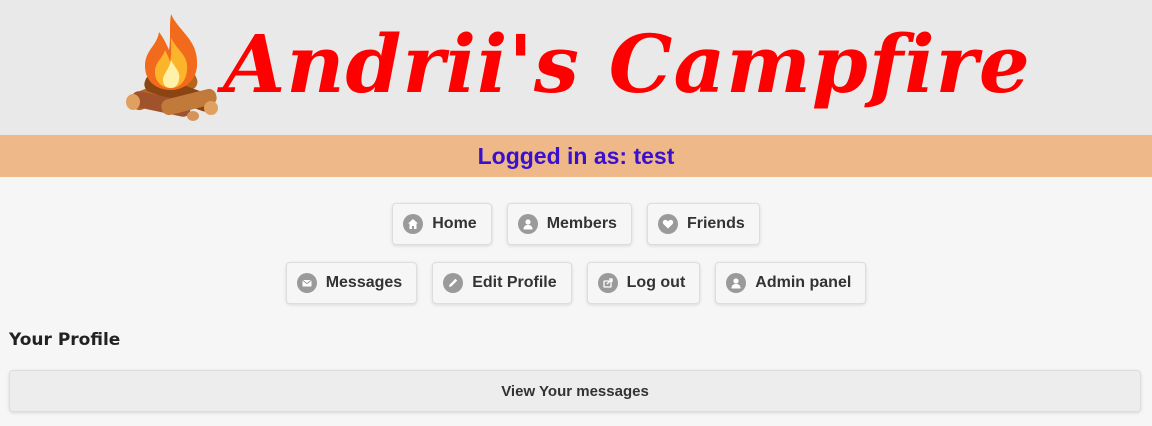  I want to click on edit-icon, so click(453, 283).